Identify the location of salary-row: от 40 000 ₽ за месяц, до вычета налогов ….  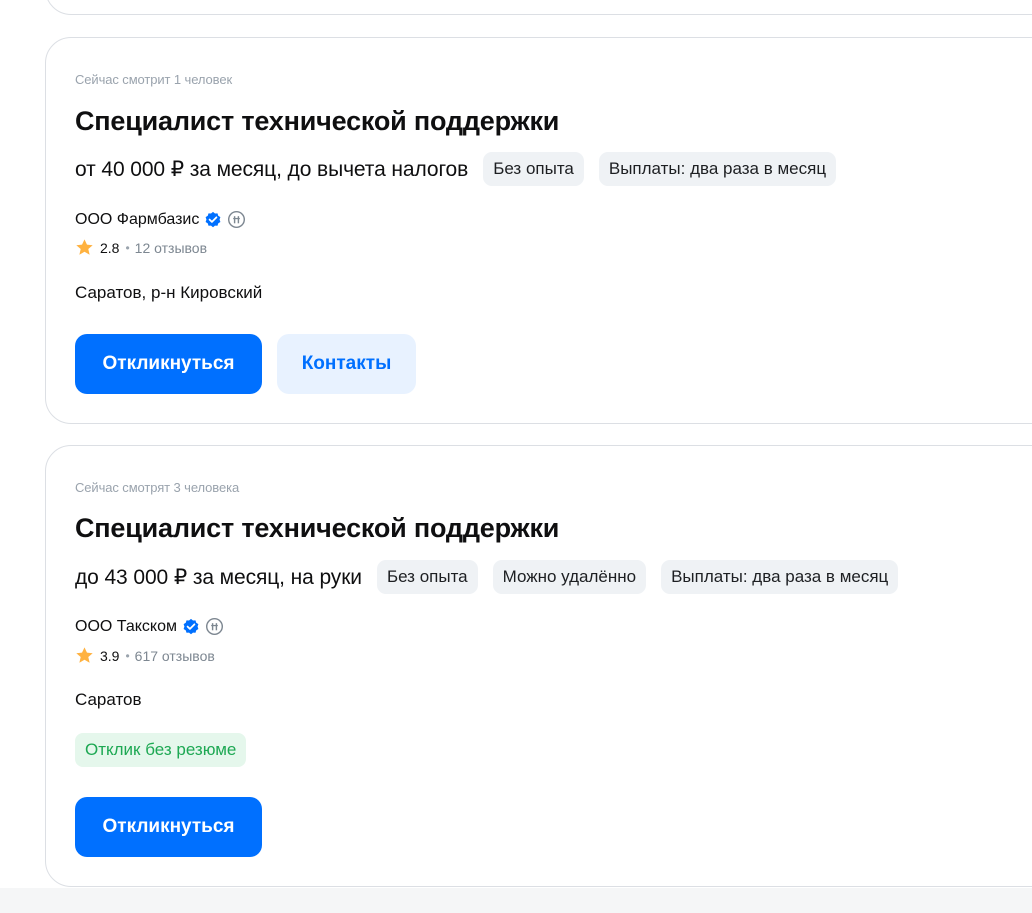
(463, 169).